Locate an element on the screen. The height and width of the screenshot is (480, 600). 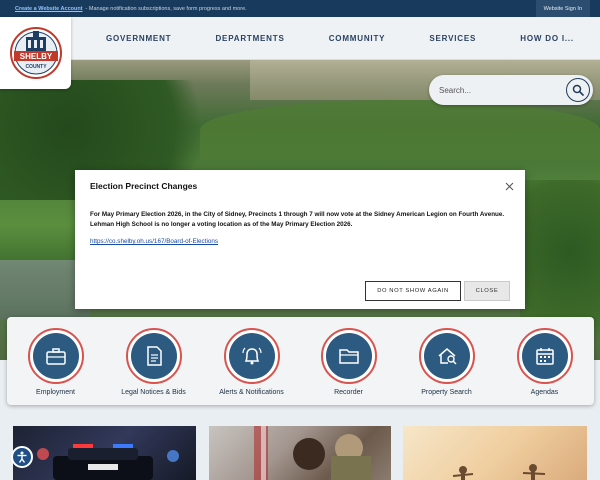
house-search-icon is located at coordinates (447, 356).